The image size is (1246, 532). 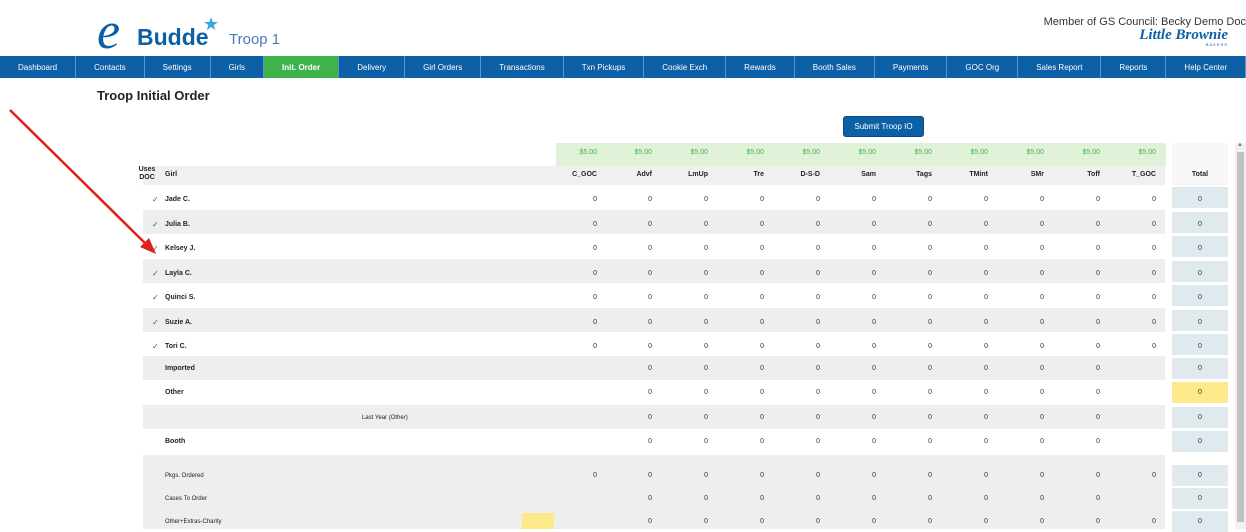 I want to click on nav-item-reports: Reports, so click(x=1134, y=67).